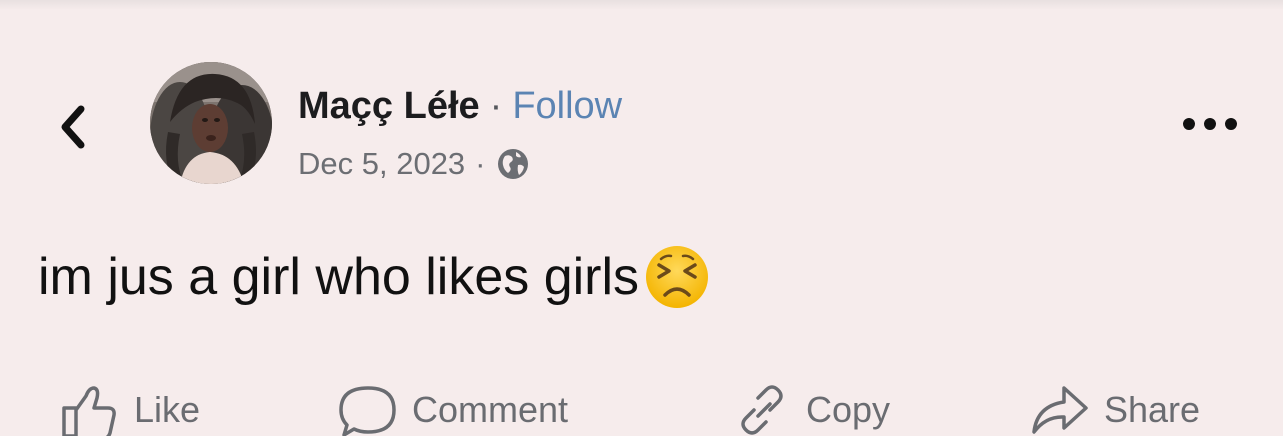 Image resolution: width=1283 pixels, height=436 pixels. What do you see at coordinates (381, 164) in the screenshot?
I see `post-date: Dec 5, 2023` at bounding box center [381, 164].